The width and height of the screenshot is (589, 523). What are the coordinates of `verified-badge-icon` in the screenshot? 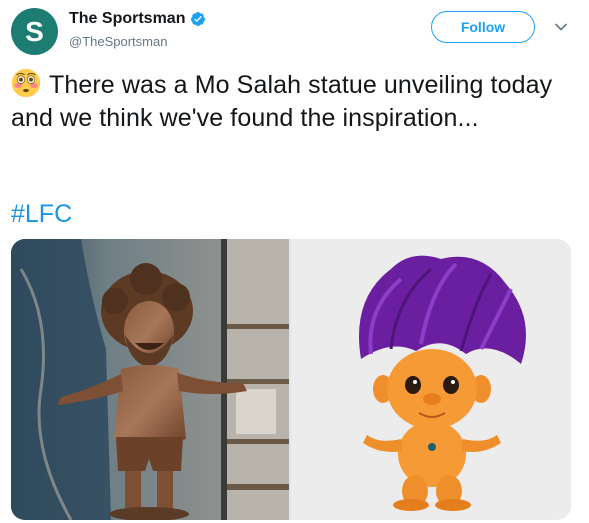 It's located at (198, 19).